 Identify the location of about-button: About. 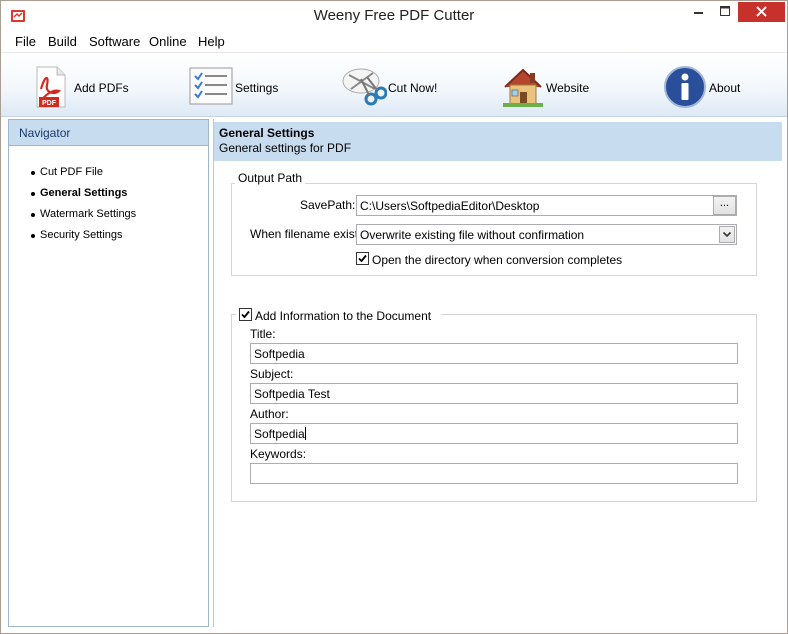
(713, 85).